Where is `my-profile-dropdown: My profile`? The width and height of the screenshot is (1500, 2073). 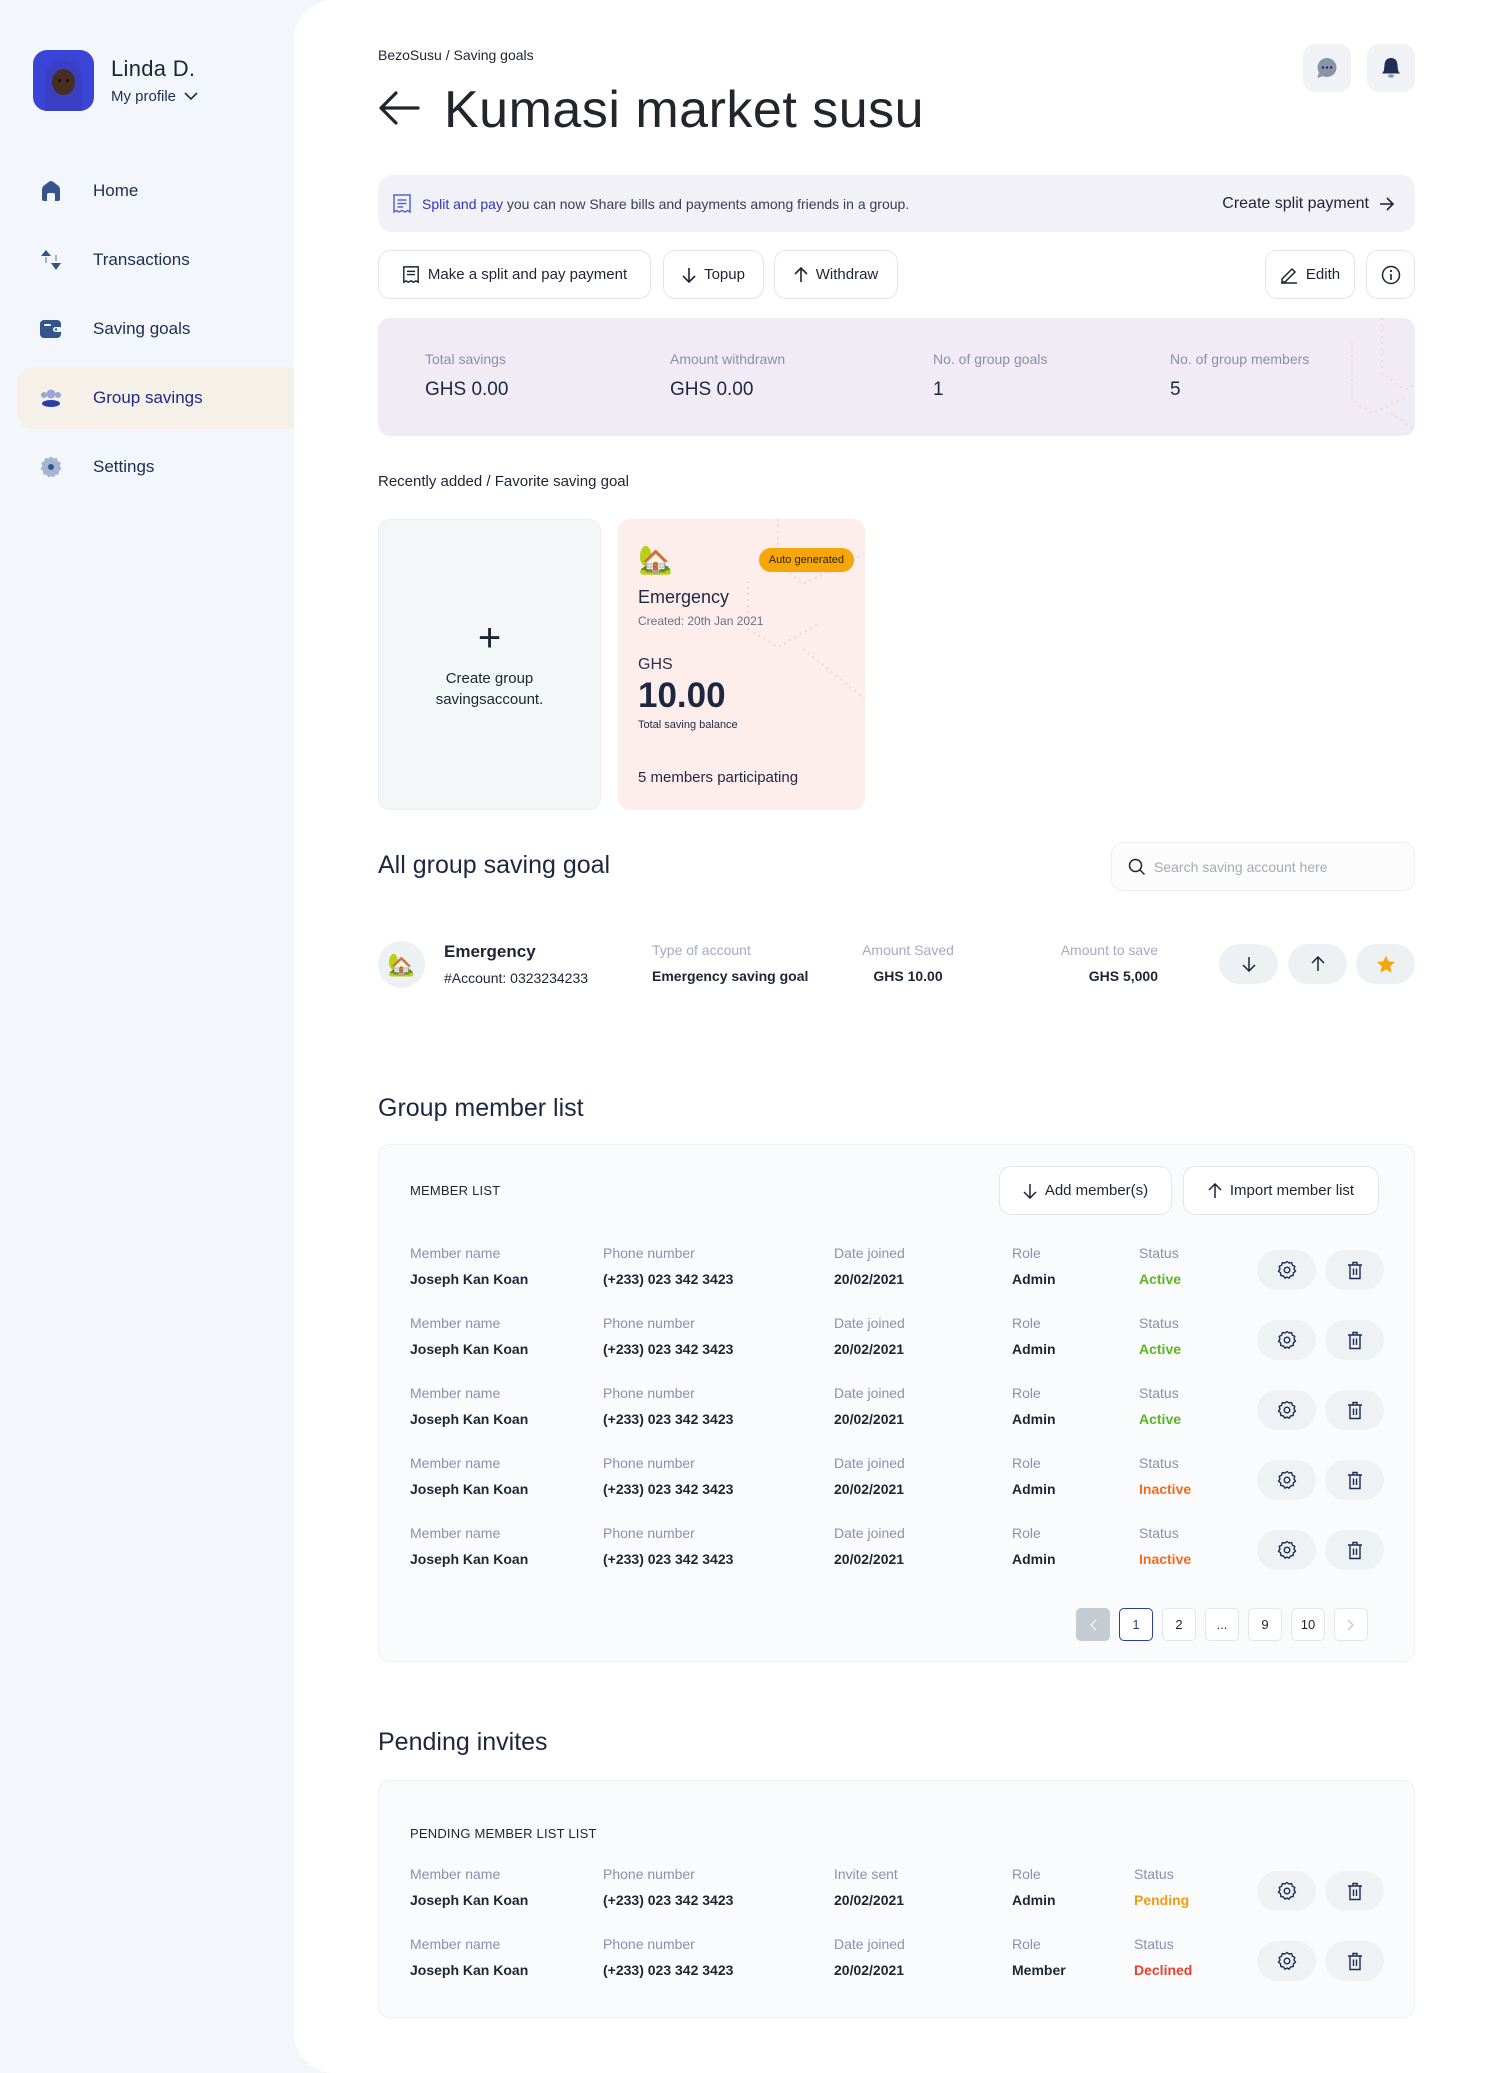 my-profile-dropdown: My profile is located at coordinates (154, 96).